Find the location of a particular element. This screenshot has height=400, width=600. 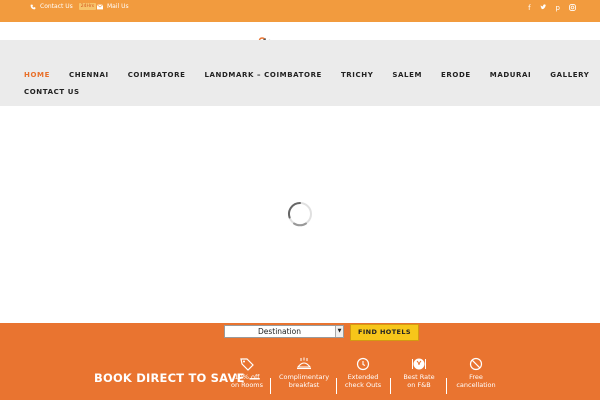

twitter-icon is located at coordinates (543, 7).